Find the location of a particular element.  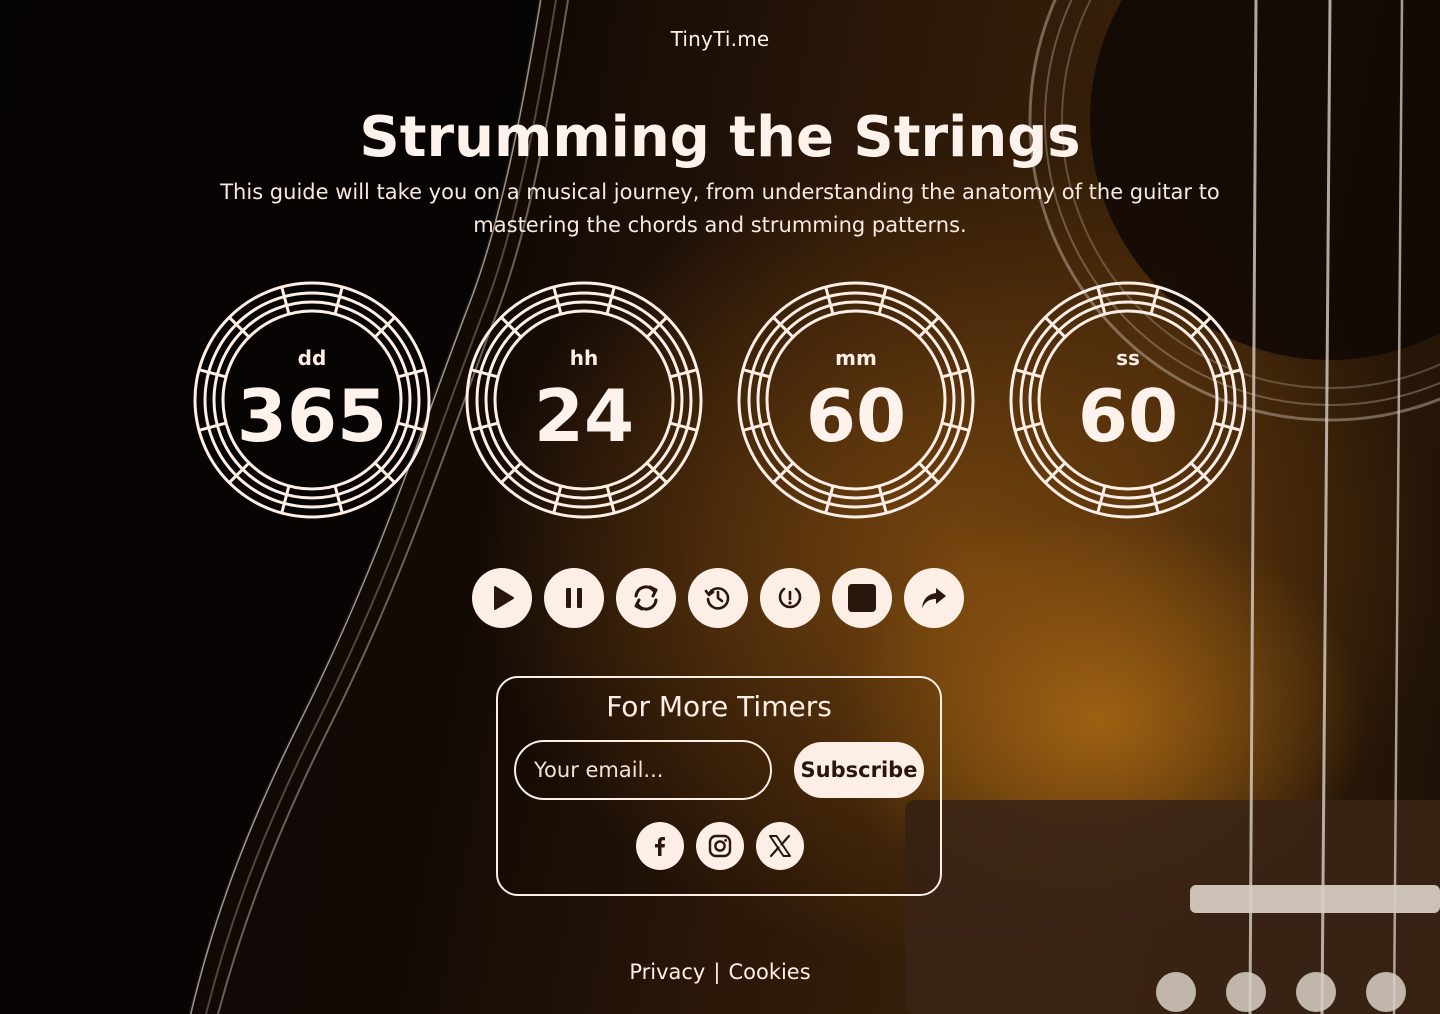

share-button is located at coordinates (934, 598).